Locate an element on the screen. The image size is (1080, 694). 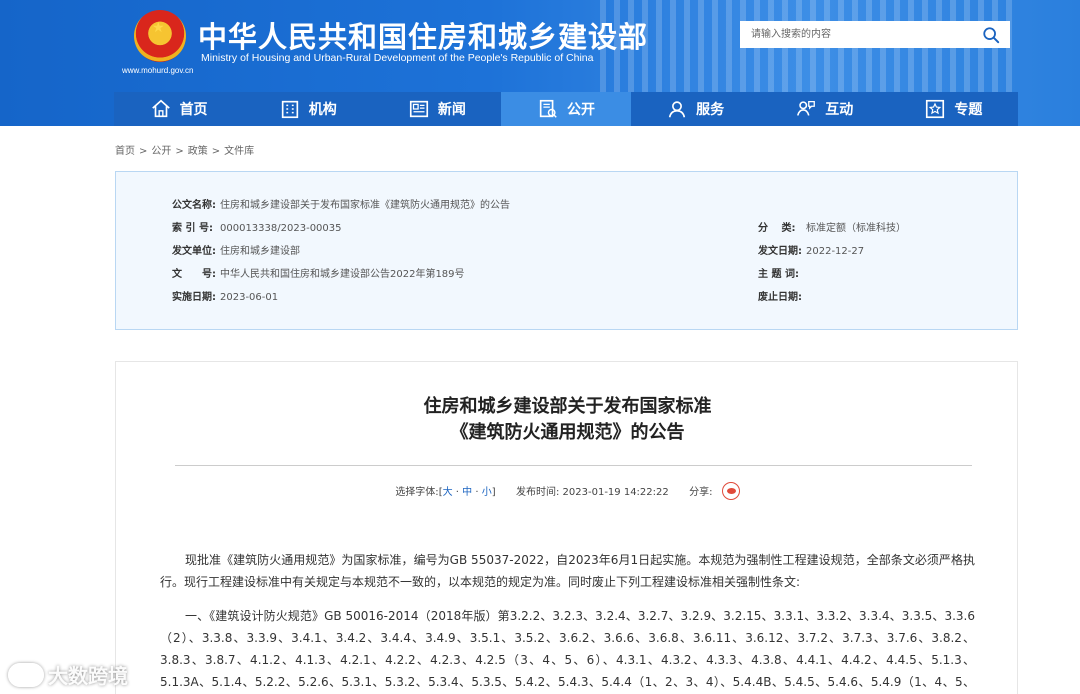
weibo-share-icon is located at coordinates (730, 491).